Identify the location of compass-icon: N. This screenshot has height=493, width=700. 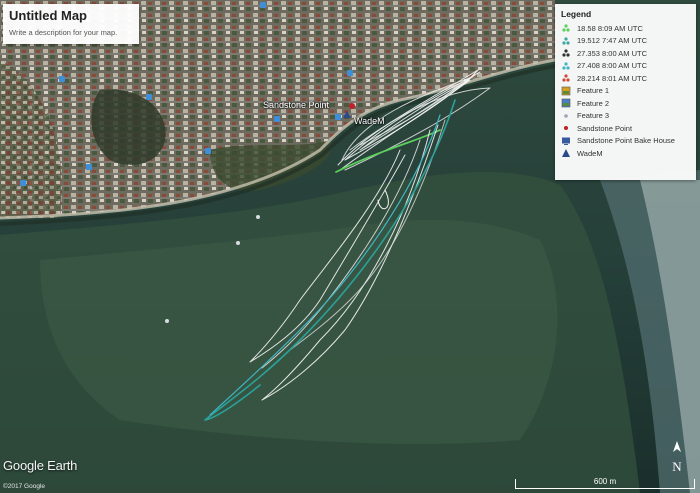
(677, 458).